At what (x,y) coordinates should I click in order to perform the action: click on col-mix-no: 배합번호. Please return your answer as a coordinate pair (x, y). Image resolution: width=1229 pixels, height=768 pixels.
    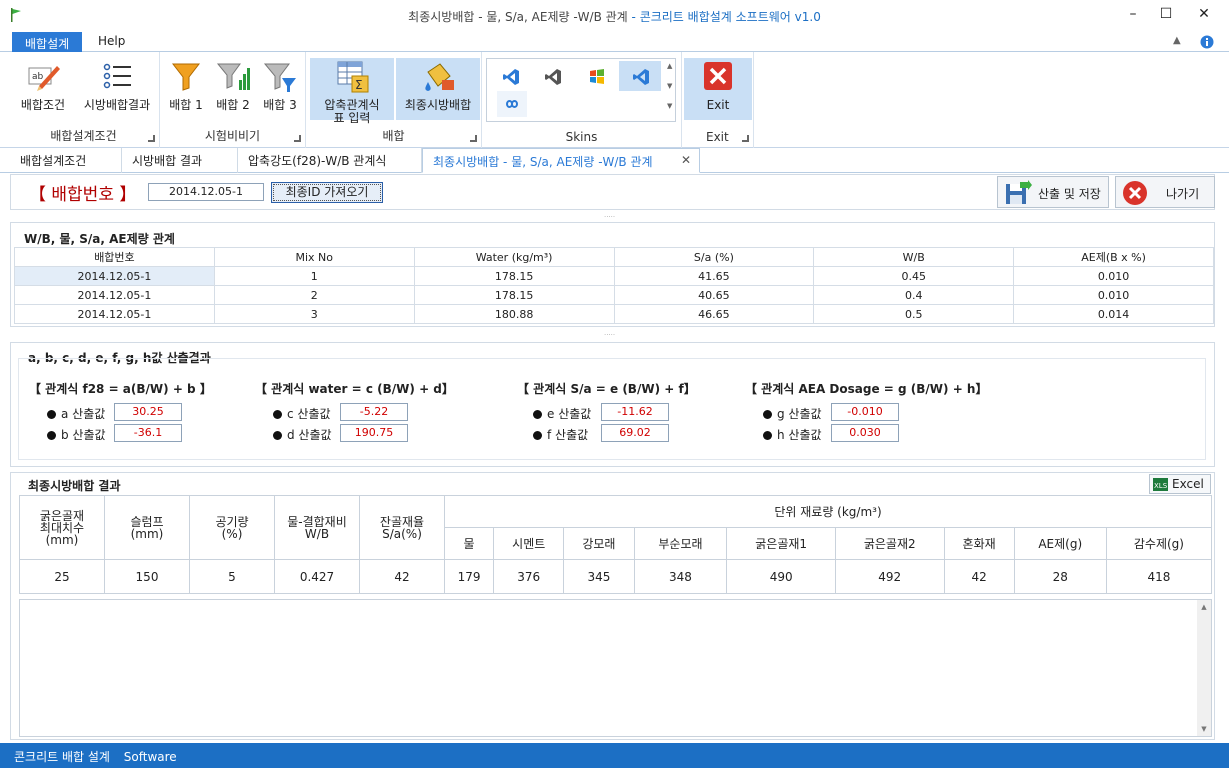
    Looking at the image, I should click on (114, 257).